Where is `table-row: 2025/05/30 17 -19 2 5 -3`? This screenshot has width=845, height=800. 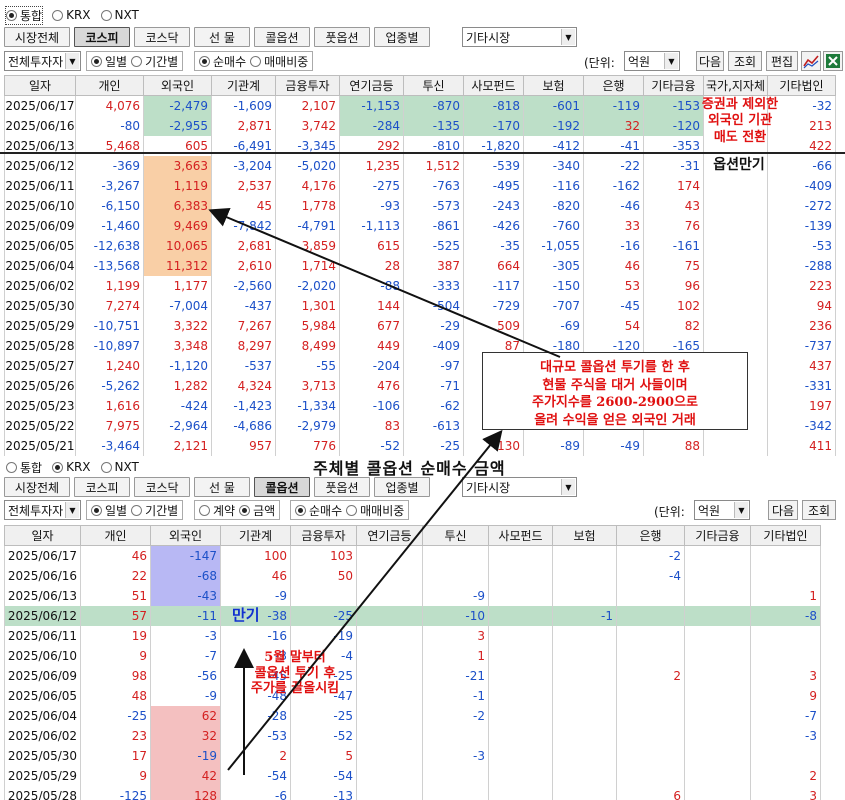 table-row: 2025/05/30 17 -19 2 5 -3 is located at coordinates (412, 755).